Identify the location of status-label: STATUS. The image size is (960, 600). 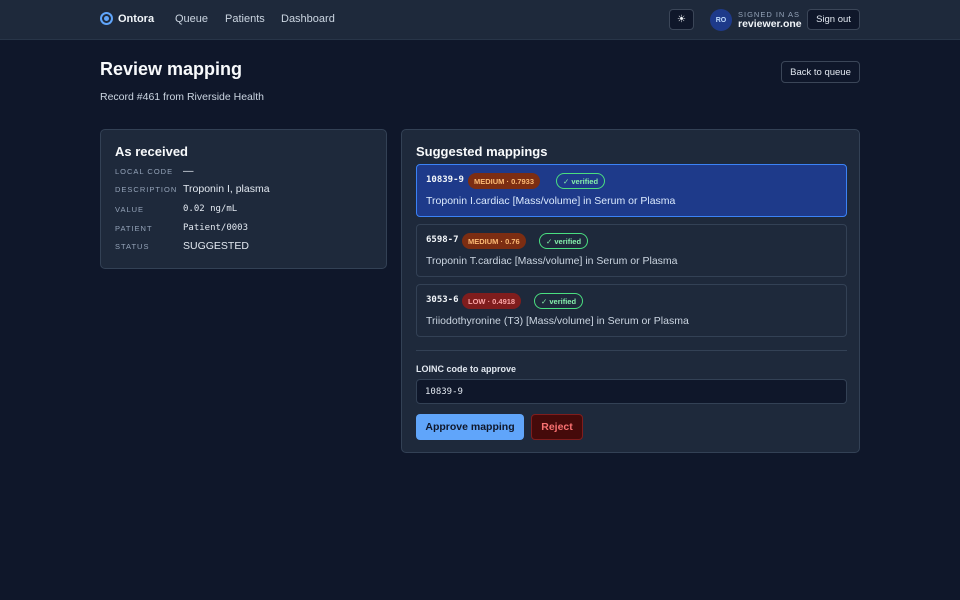
(132, 246).